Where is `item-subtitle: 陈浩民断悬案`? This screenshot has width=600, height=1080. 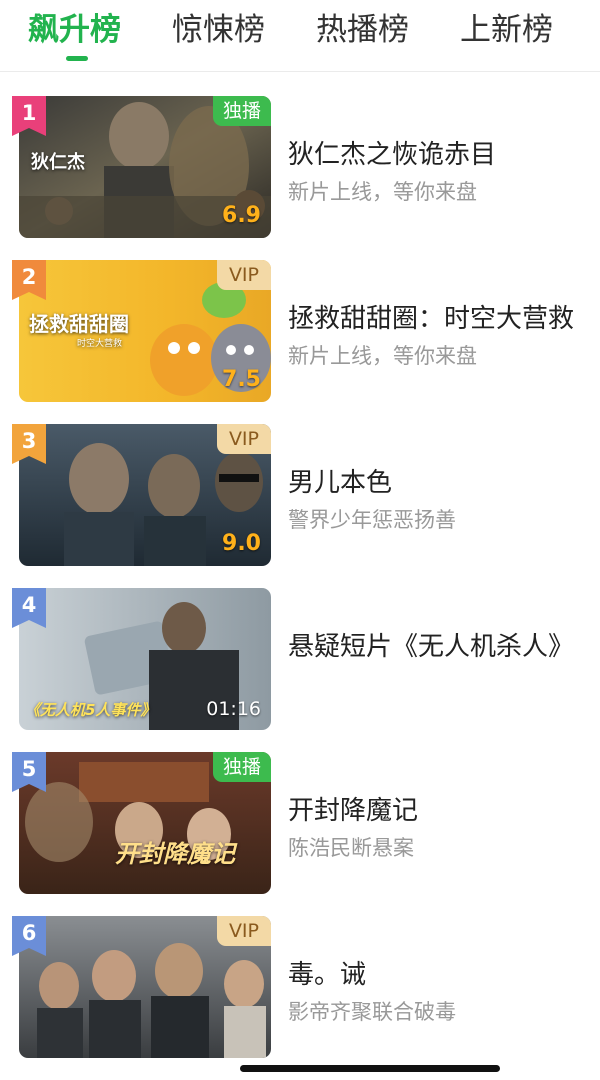
item-subtitle: 陈浩民断悬案 is located at coordinates (351, 848).